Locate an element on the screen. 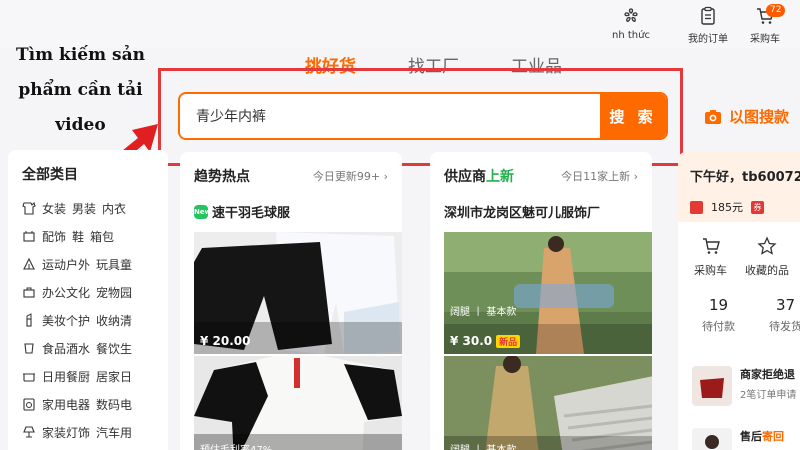 Image resolution: width=800 pixels, height=450 pixels. trending-topic: New 速干羽毛球服 is located at coordinates (242, 211).